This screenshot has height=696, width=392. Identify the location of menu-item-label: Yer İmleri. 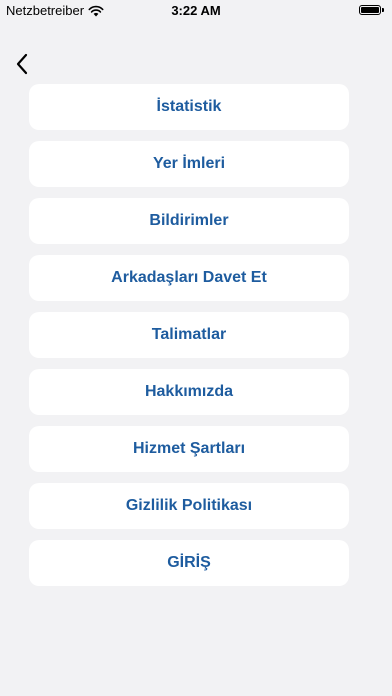
(189, 163).